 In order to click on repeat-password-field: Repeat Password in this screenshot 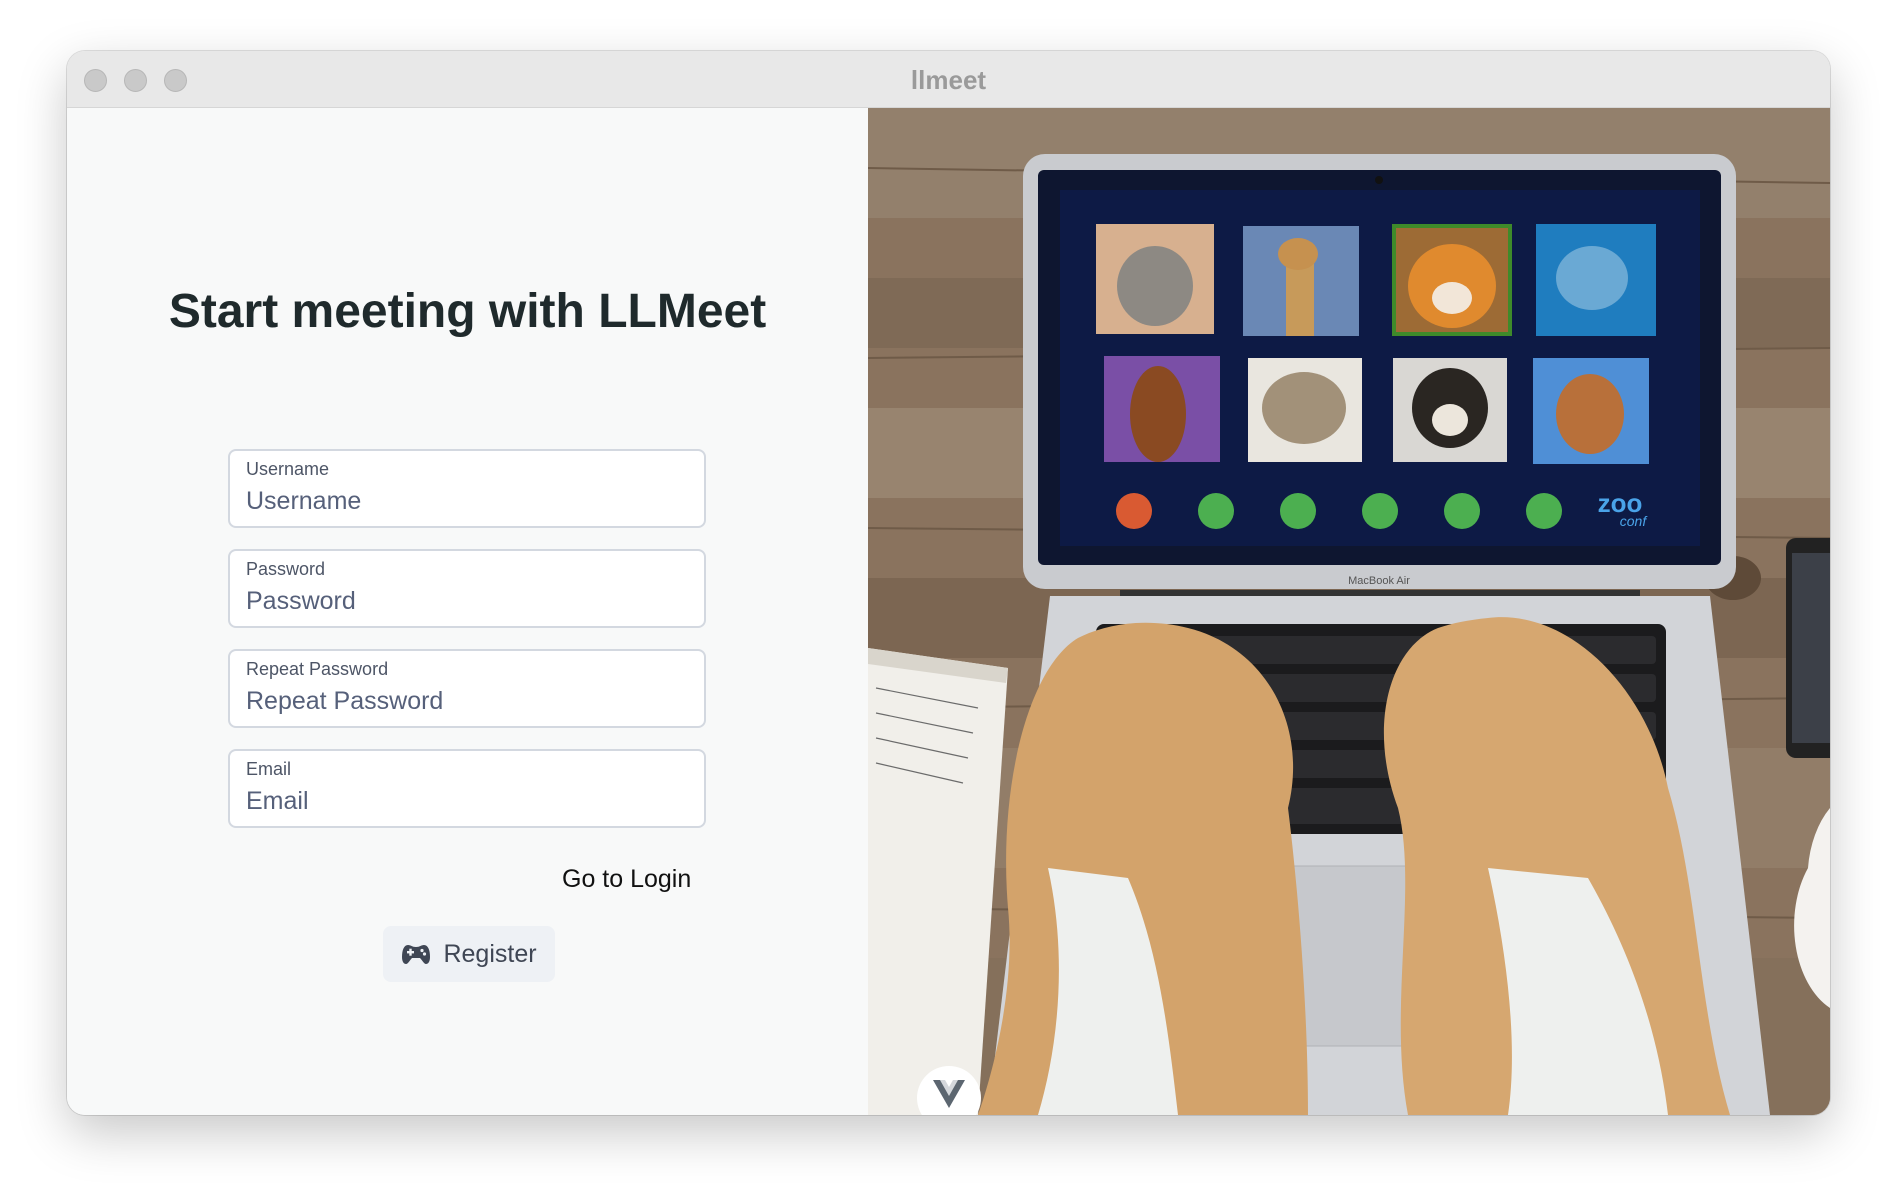, I will do `click(467, 688)`.